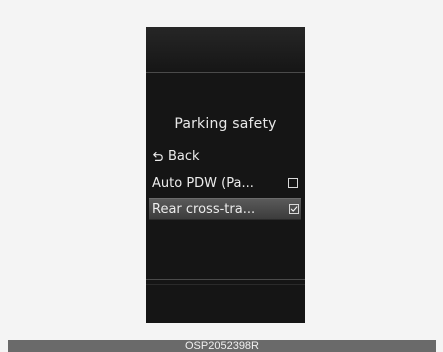  I want to click on figure-caption-bar: OSP2052398R, so click(222, 346).